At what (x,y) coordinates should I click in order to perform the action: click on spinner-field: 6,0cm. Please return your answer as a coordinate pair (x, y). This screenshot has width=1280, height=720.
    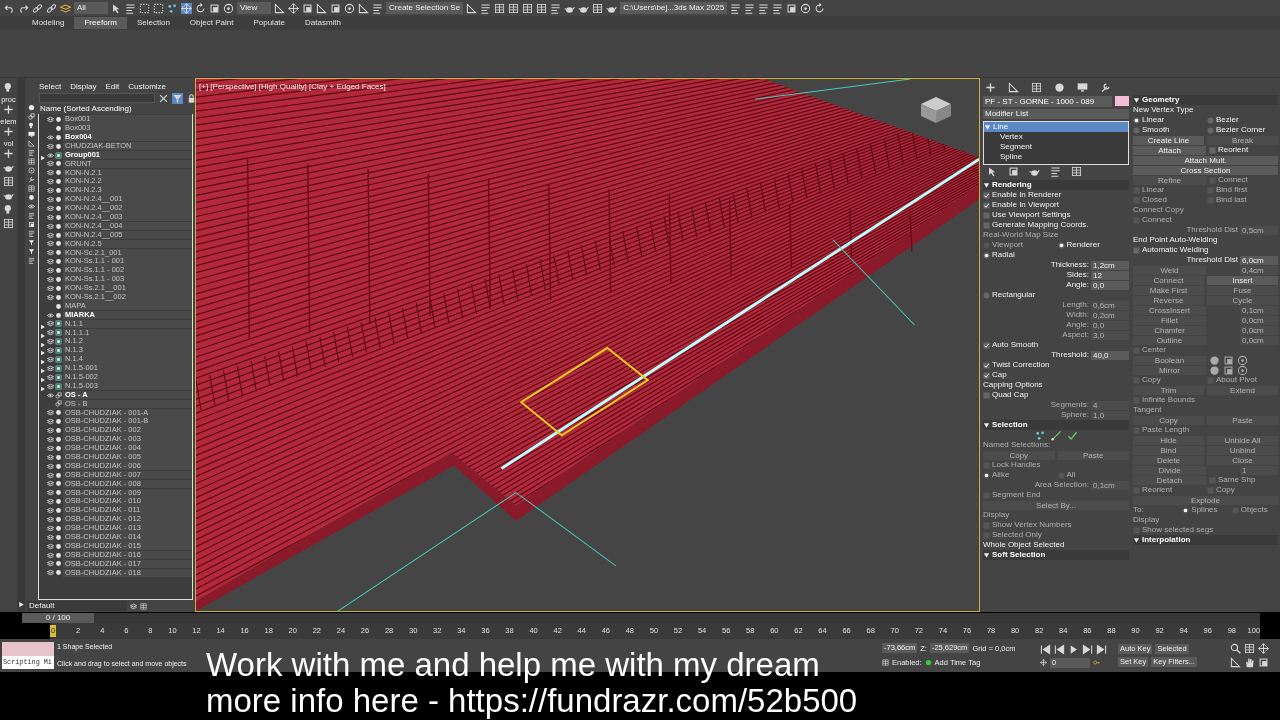
    Looking at the image, I should click on (1259, 260).